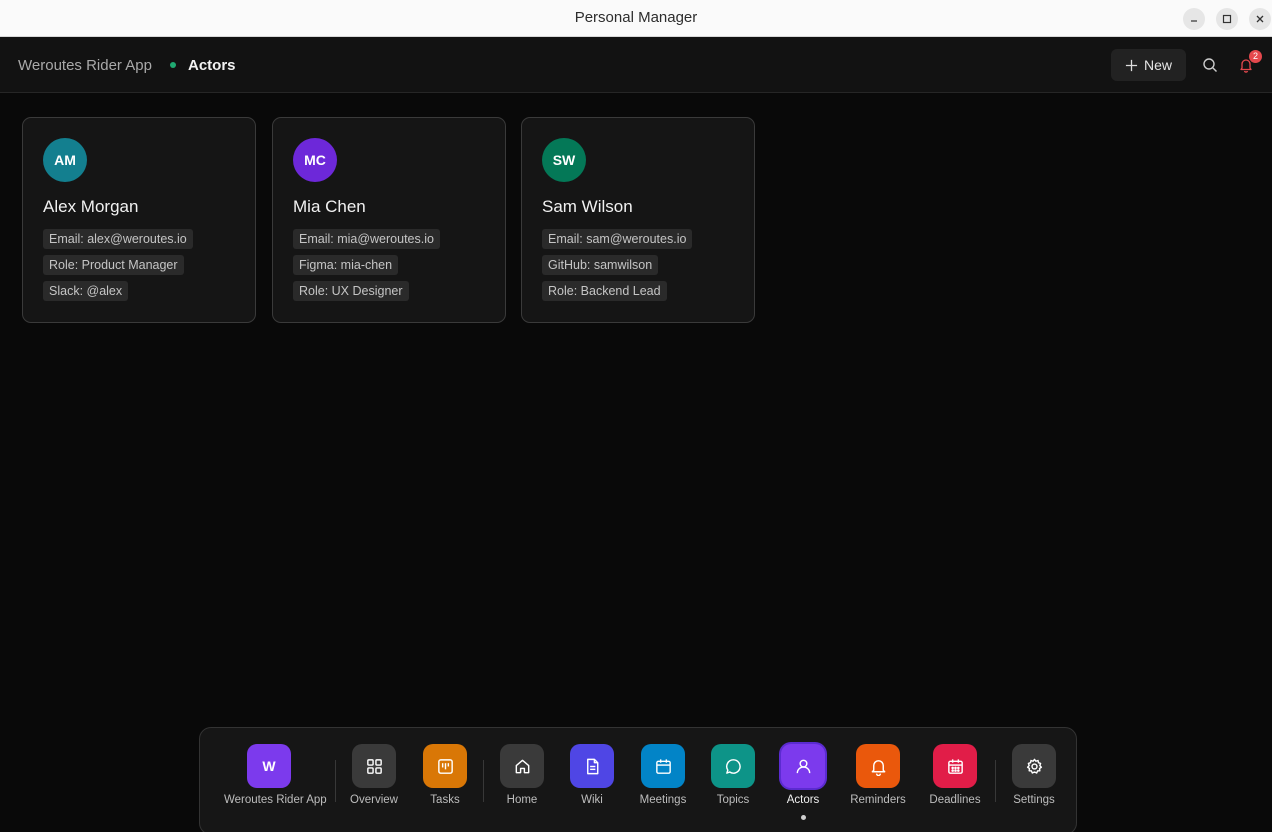 This screenshot has height=832, width=1272. I want to click on dock-label: Settings, so click(1034, 800).